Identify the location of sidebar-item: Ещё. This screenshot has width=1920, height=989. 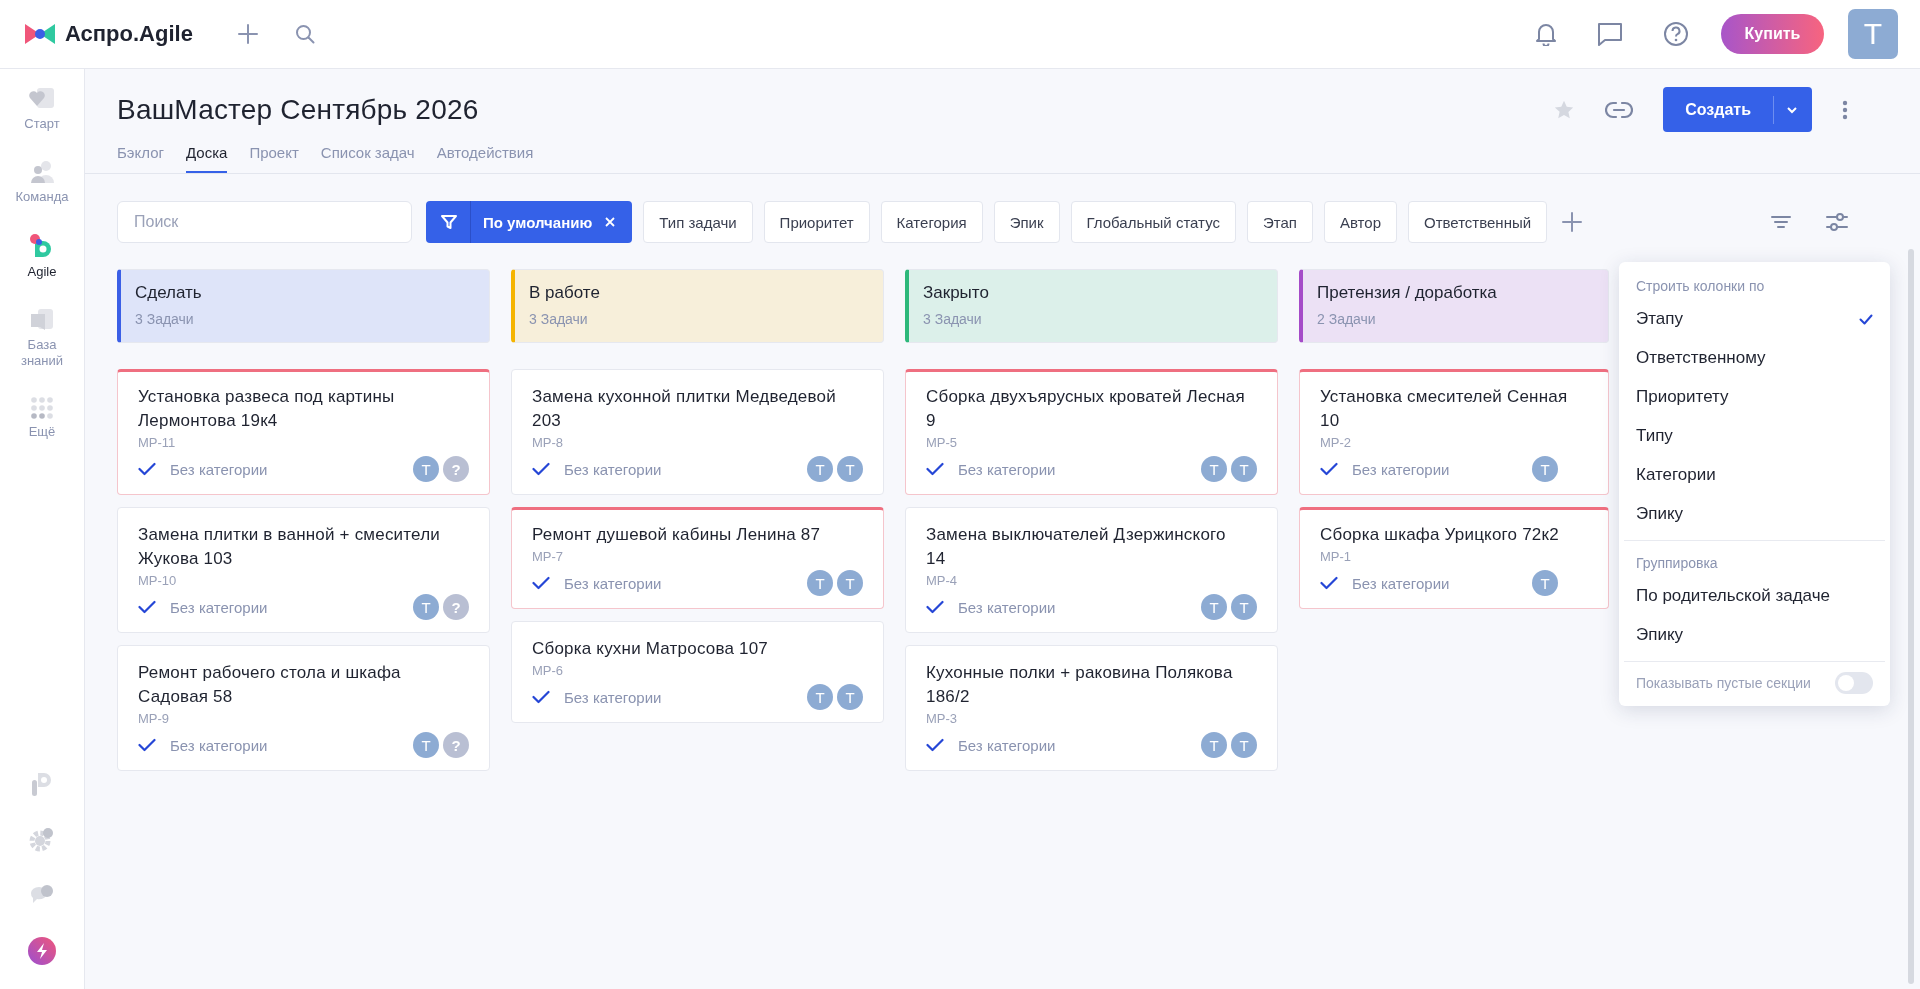
(42, 418).